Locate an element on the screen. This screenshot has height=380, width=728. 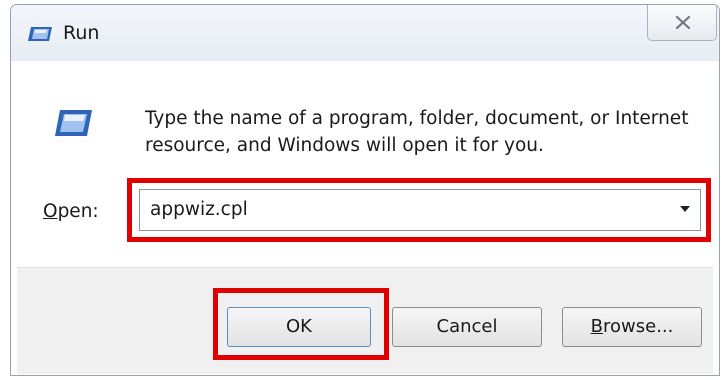
close-icon is located at coordinates (683, 22).